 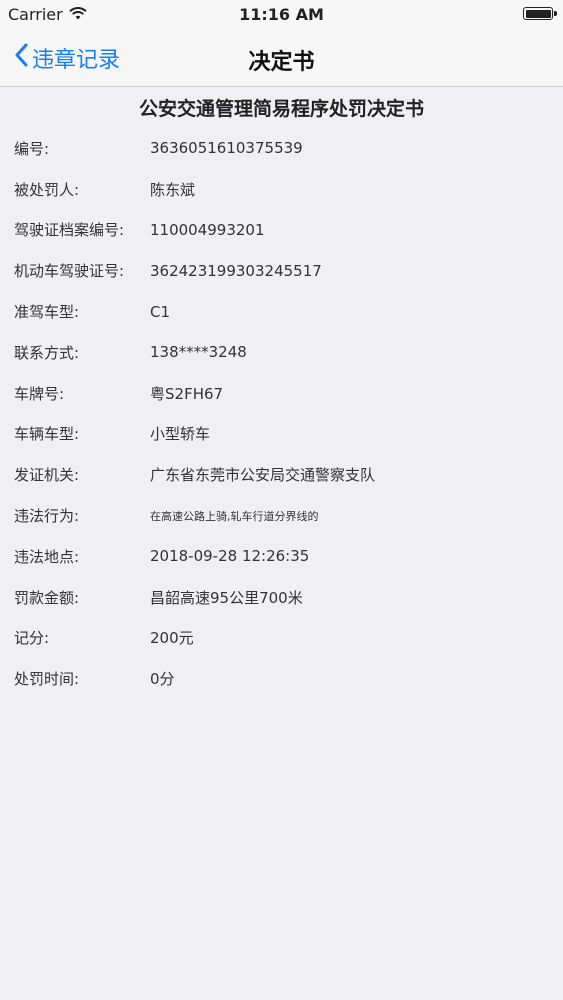 What do you see at coordinates (198, 352) in the screenshot?
I see `field-value: 138****3248` at bounding box center [198, 352].